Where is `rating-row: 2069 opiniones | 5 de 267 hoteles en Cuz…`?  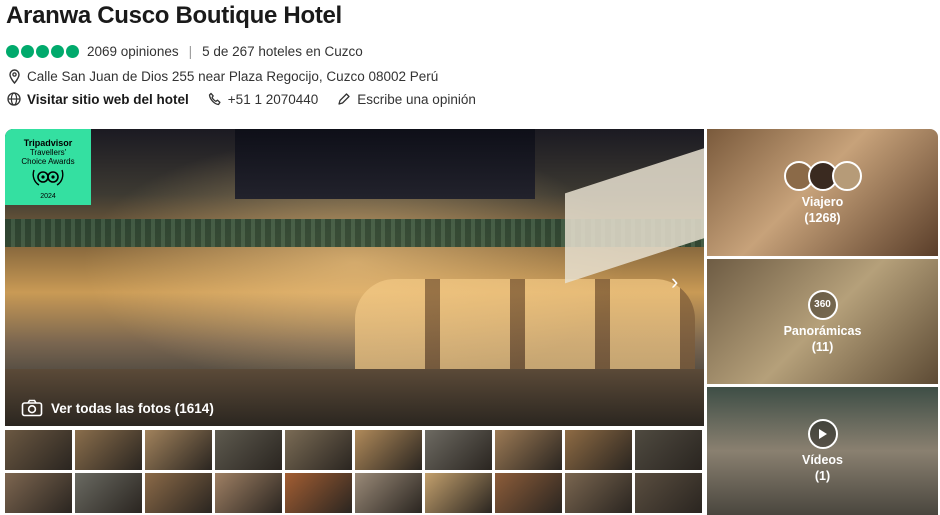 rating-row: 2069 opiniones | 5 de 267 hoteles en Cuz… is located at coordinates (184, 51).